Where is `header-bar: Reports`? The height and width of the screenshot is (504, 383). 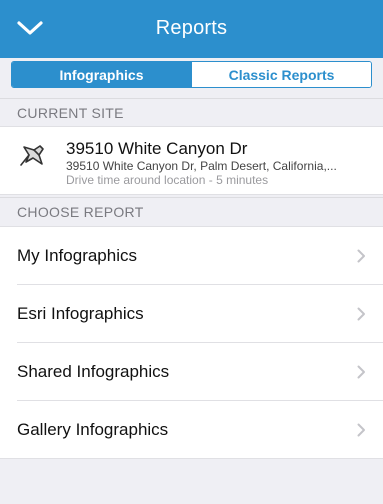
header-bar: Reports is located at coordinates (191, 29).